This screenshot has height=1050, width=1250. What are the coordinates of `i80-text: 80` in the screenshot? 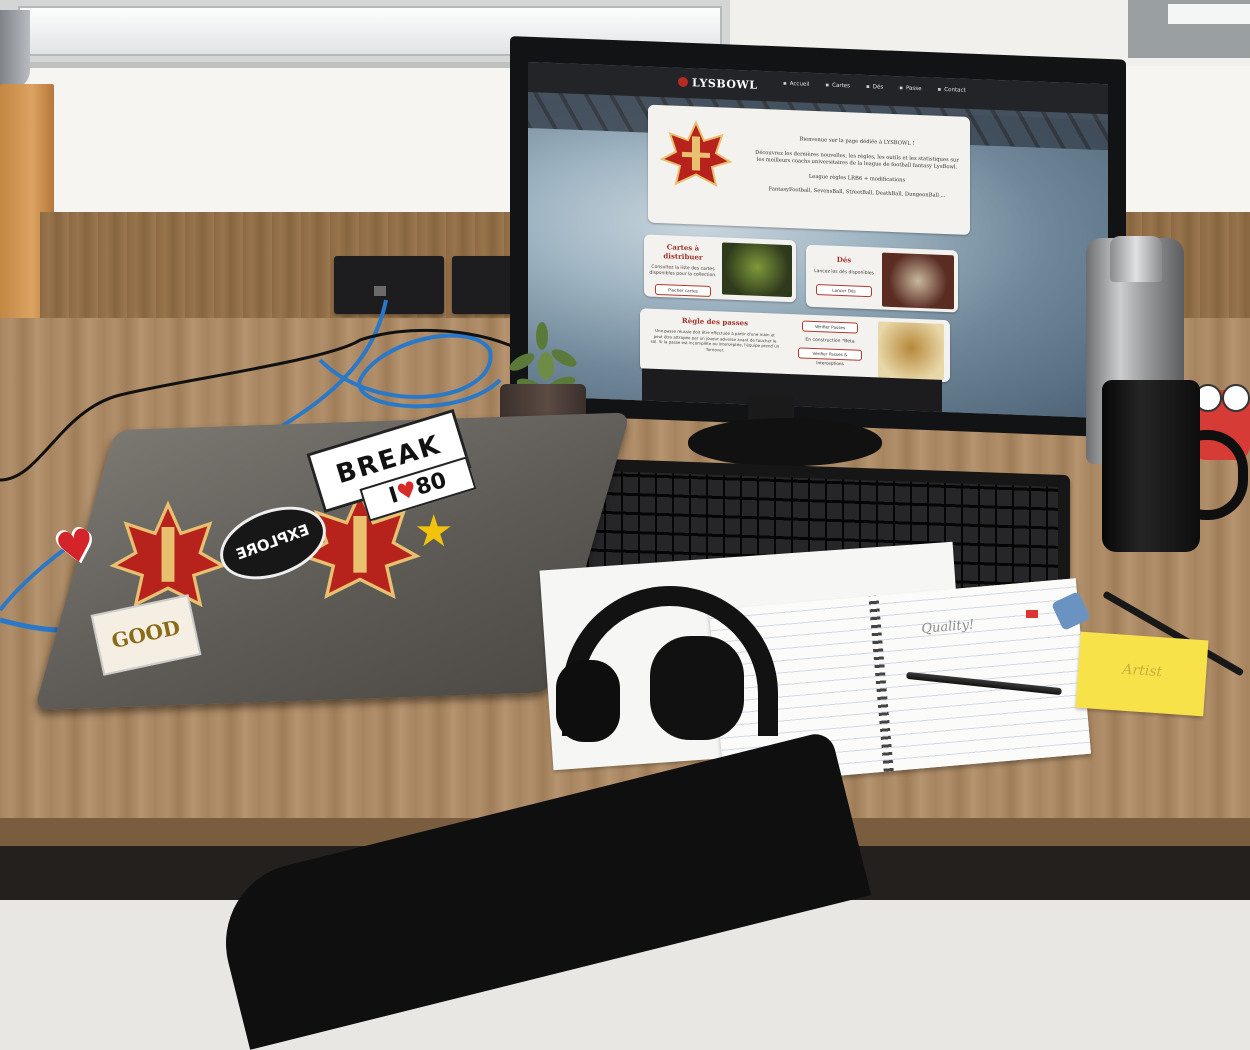 It's located at (431, 484).